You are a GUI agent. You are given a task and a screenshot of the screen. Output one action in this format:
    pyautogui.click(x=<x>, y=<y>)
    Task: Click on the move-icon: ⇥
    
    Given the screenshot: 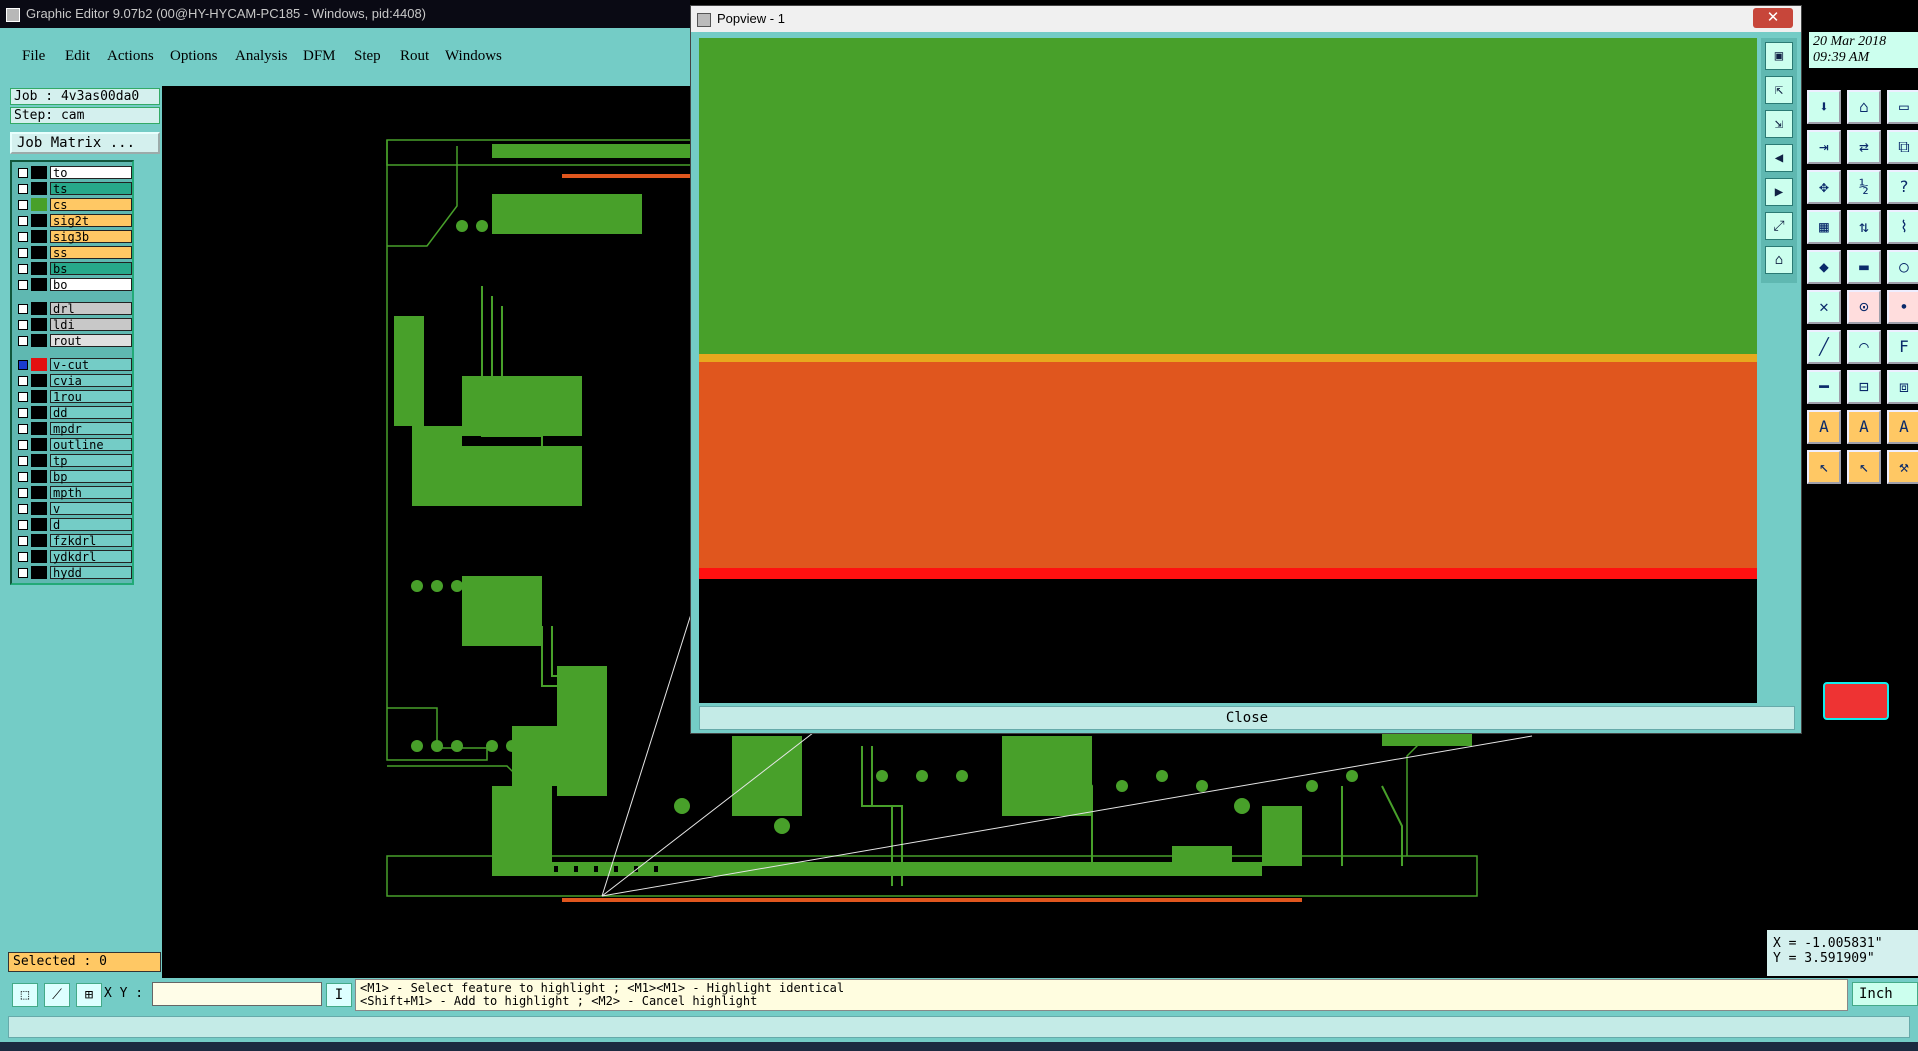 What is the action you would take?
    pyautogui.click(x=1824, y=147)
    